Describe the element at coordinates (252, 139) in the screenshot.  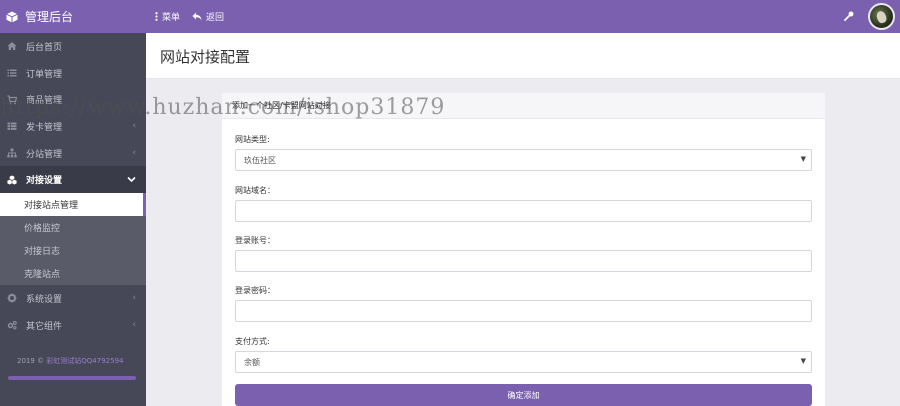
I see `site-type-label: 网站类型:` at that location.